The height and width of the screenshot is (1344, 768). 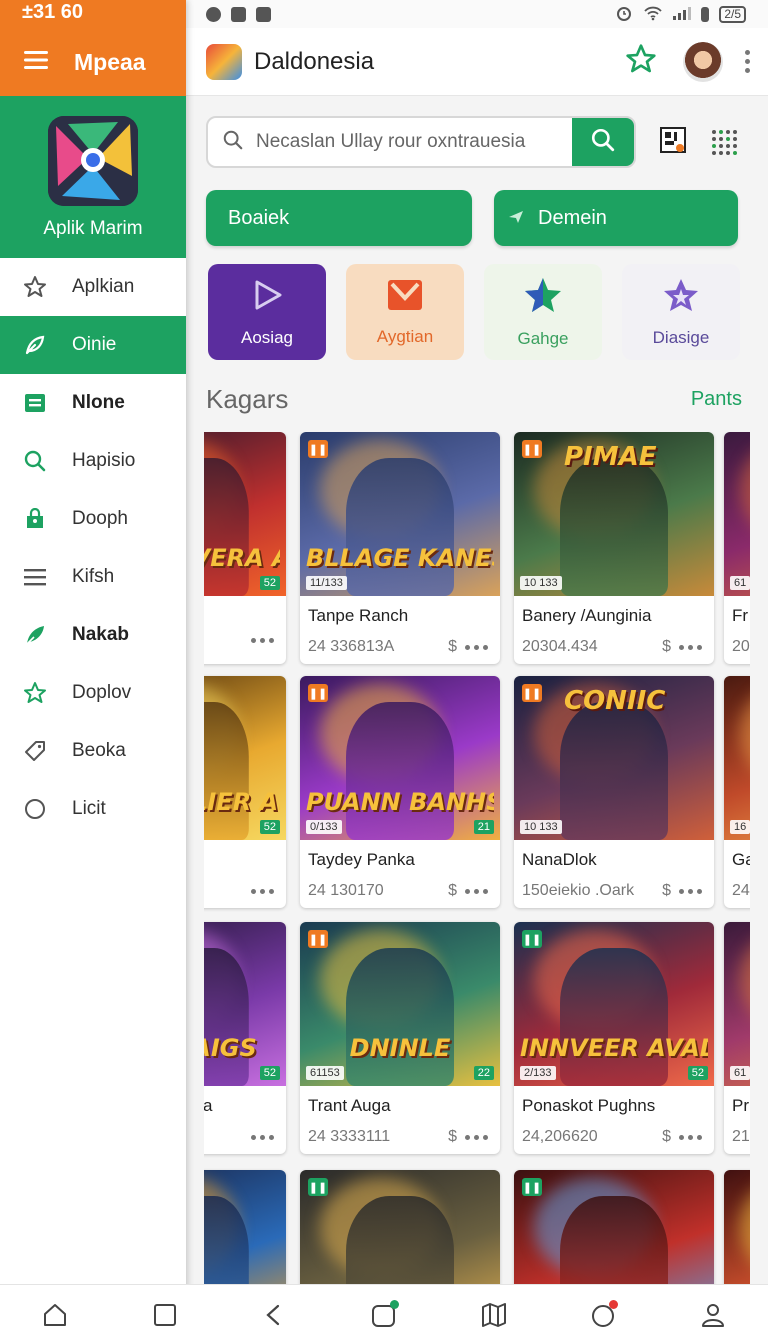 What do you see at coordinates (541, 827) in the screenshot?
I see `cover-label-badge: 10 133` at bounding box center [541, 827].